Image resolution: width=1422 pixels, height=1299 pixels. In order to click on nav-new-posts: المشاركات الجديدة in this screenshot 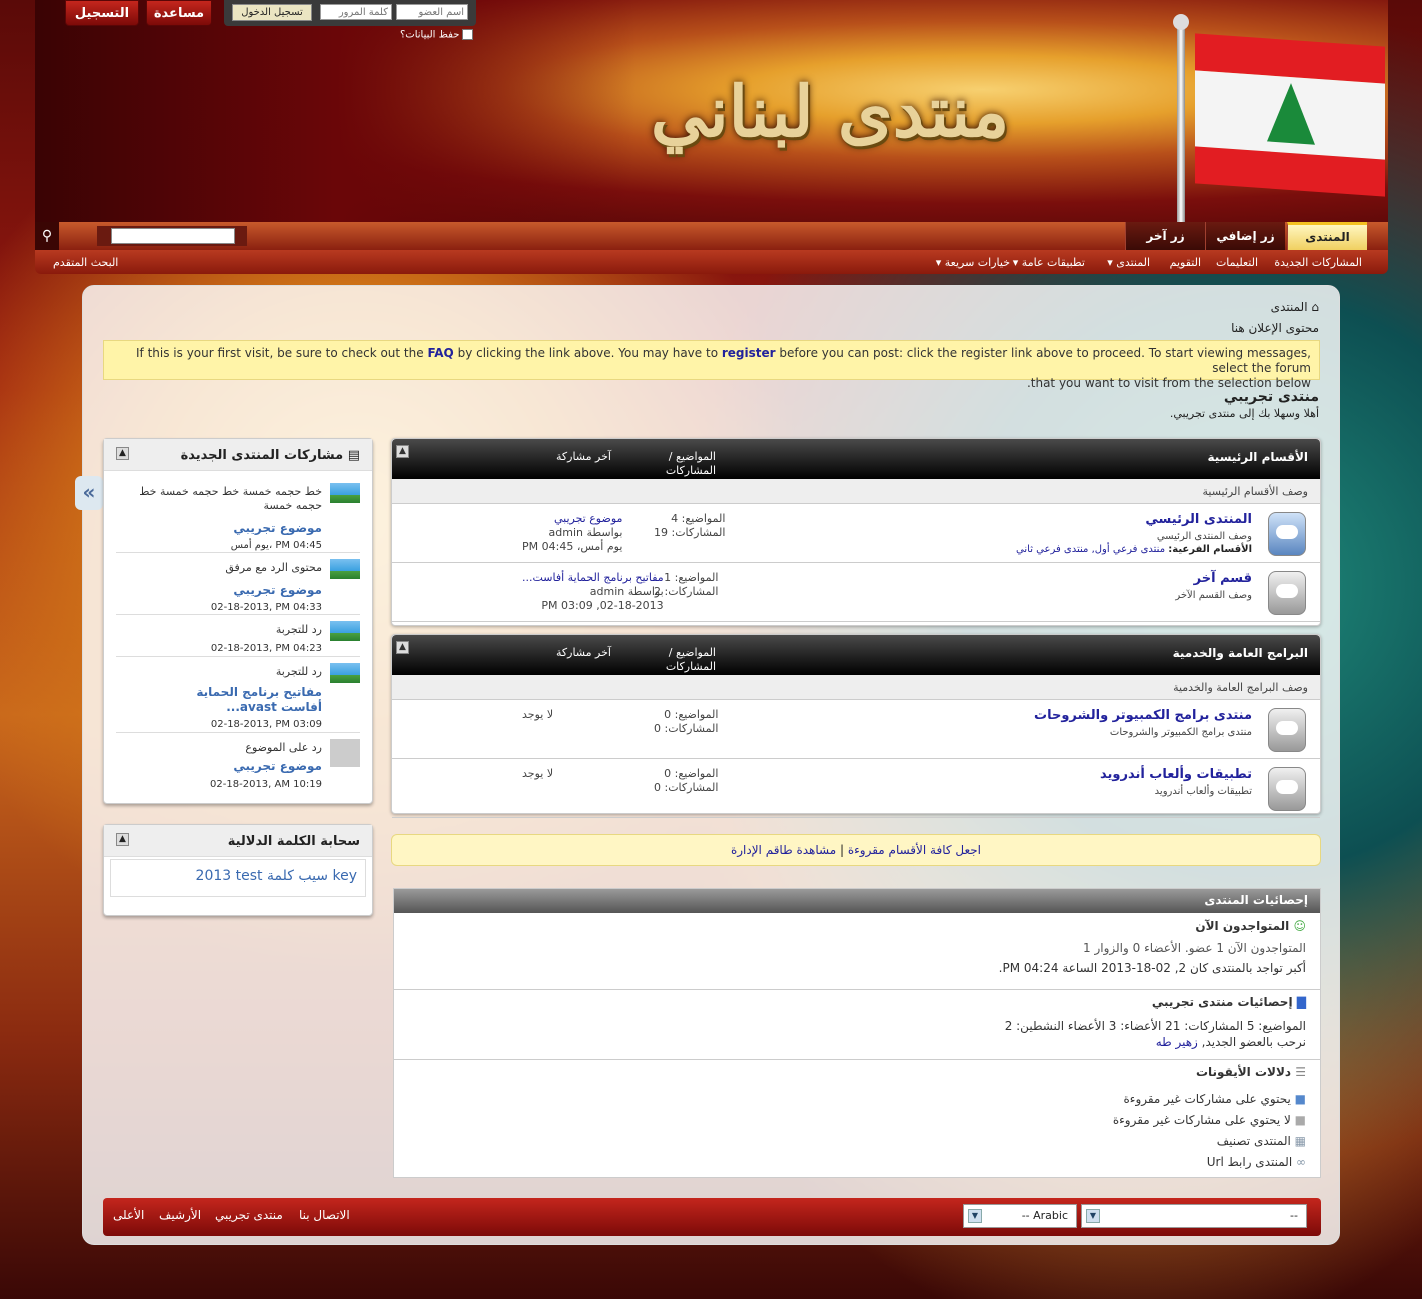, I will do `click(1318, 262)`.